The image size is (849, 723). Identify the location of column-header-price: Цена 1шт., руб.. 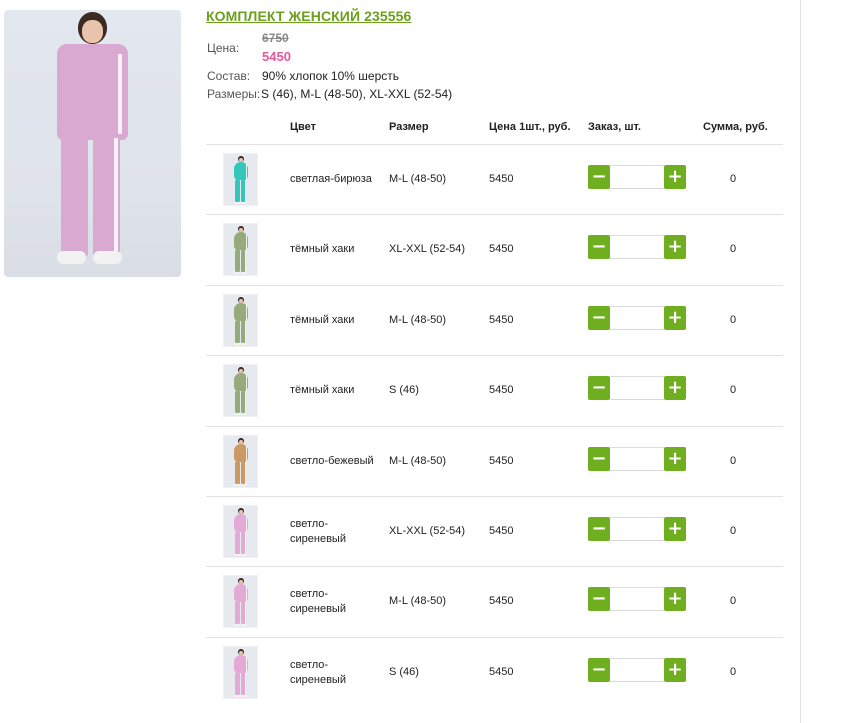
(530, 127).